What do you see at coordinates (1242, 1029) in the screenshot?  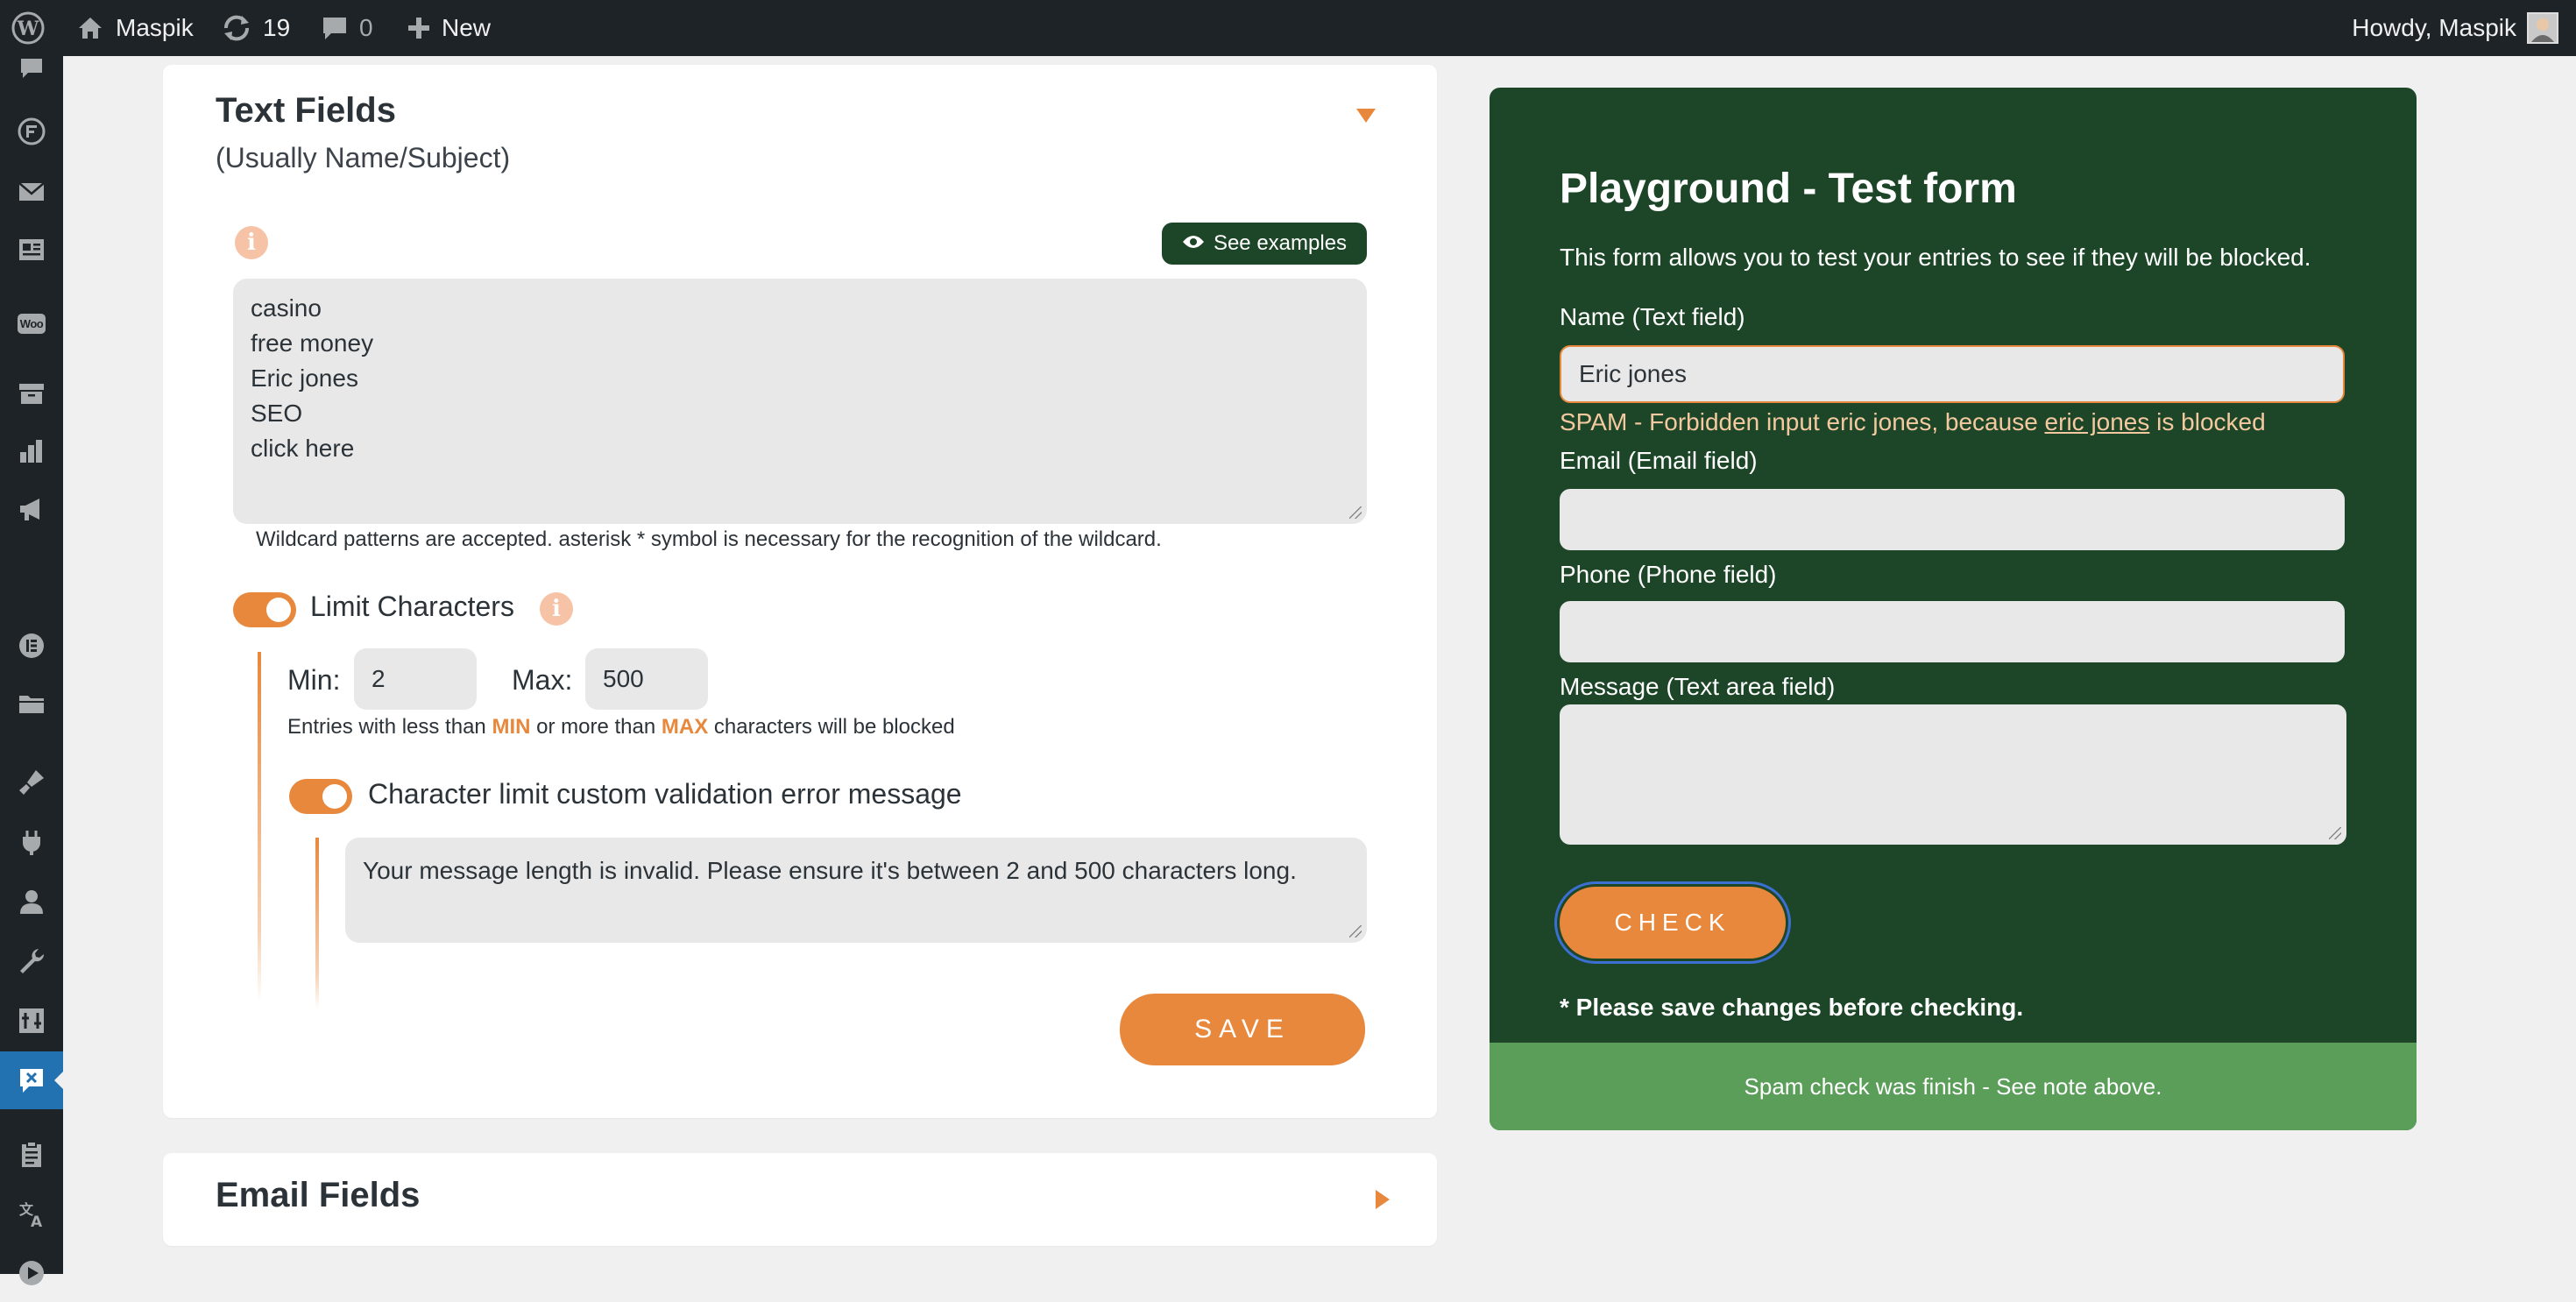 I see `save-button: SAVE` at bounding box center [1242, 1029].